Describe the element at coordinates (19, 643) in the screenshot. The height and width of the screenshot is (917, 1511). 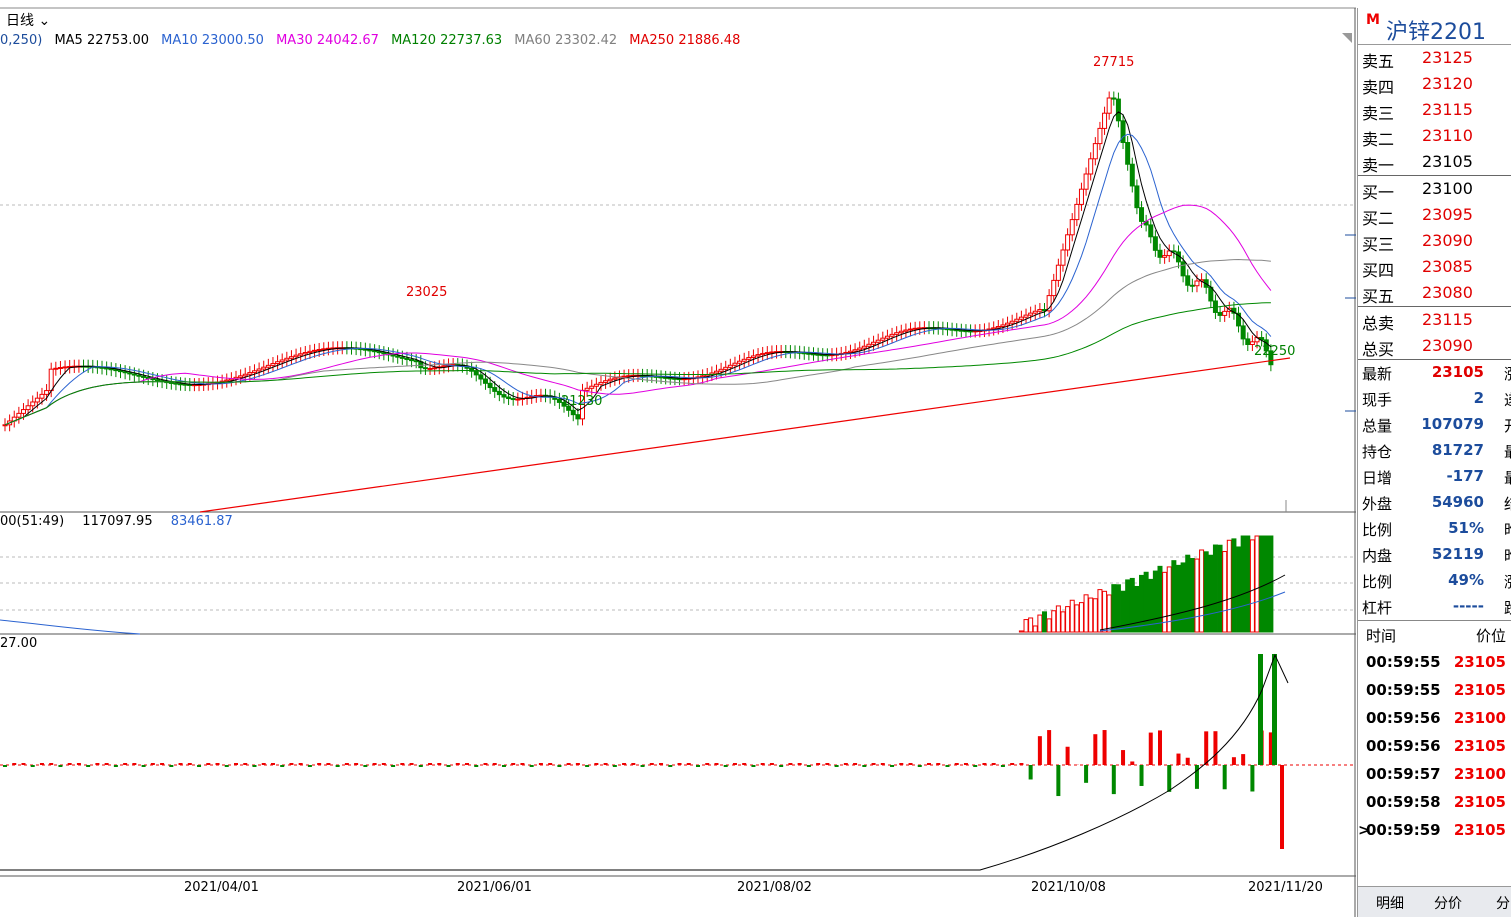
I see `indicator-label: 27.00` at that location.